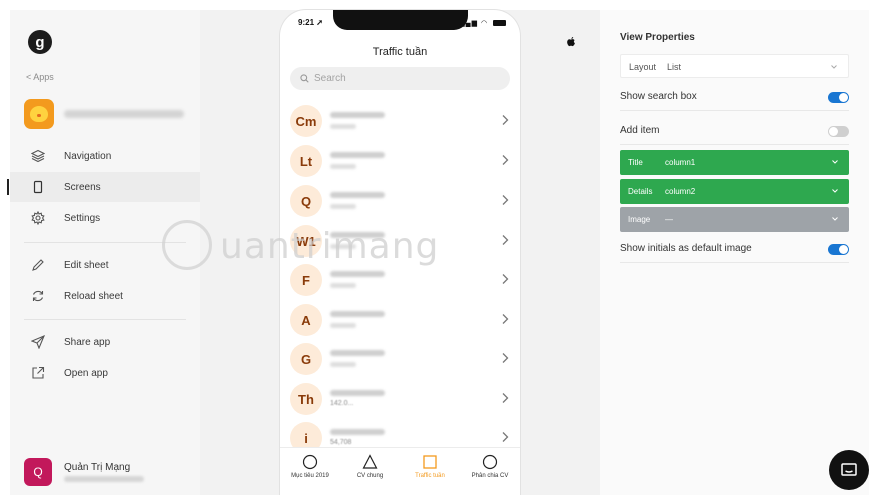  Describe the element at coordinates (400, 279) in the screenshot. I see `list-item: F` at that location.